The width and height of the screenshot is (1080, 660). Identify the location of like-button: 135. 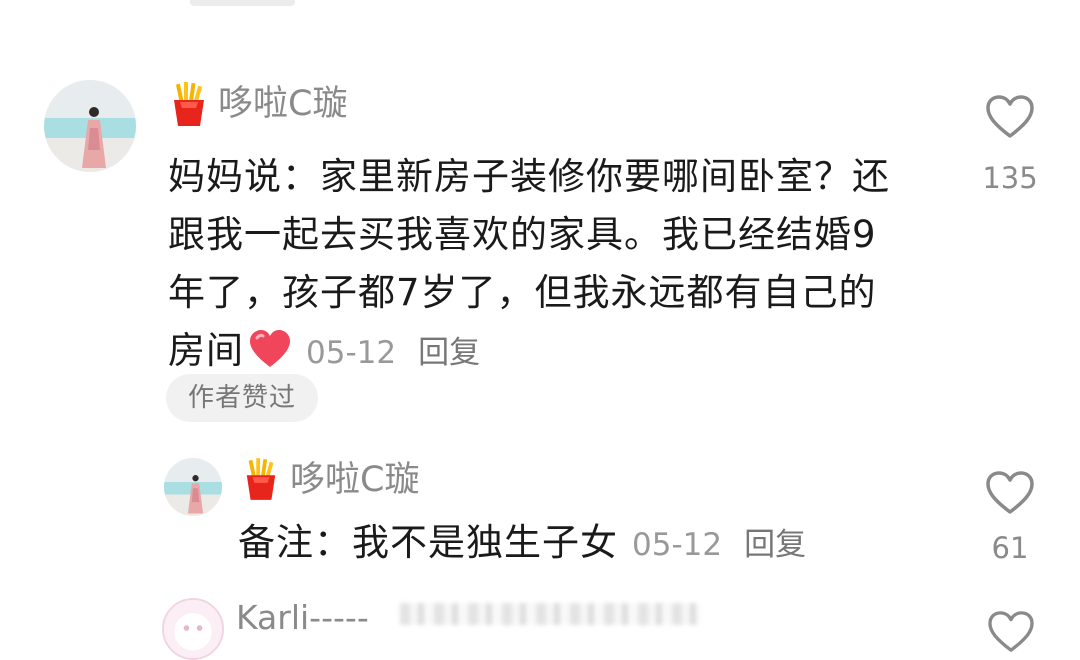
(1010, 145).